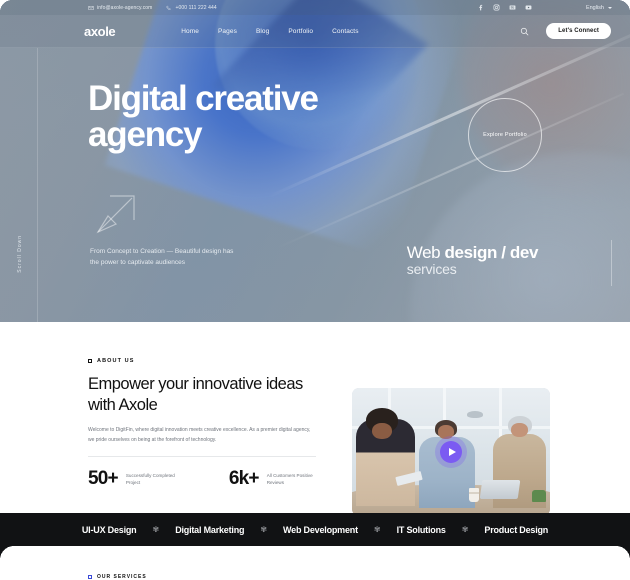 This screenshot has width=630, height=580. Describe the element at coordinates (539, 496) in the screenshot. I see `photo-plant` at that location.